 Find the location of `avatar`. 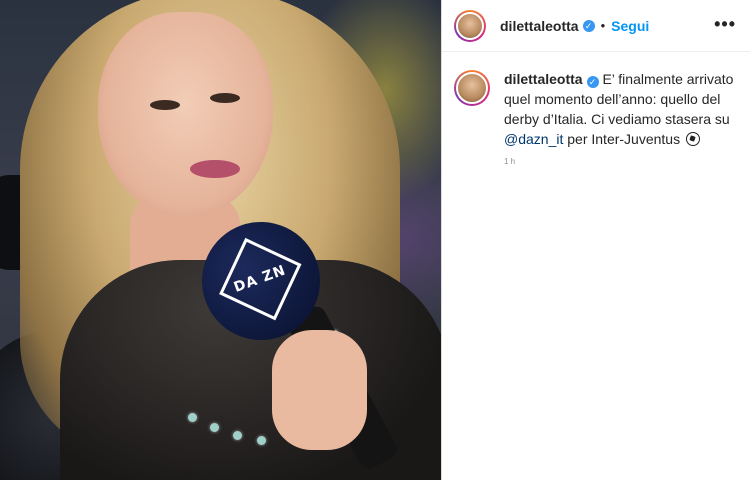

avatar is located at coordinates (470, 25).